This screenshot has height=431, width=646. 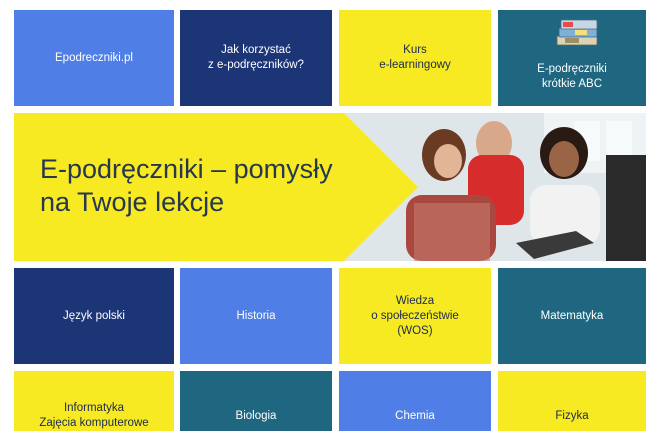 I want to click on tile-epodreczniki: Epodreczniki.pl, so click(x=94, y=58).